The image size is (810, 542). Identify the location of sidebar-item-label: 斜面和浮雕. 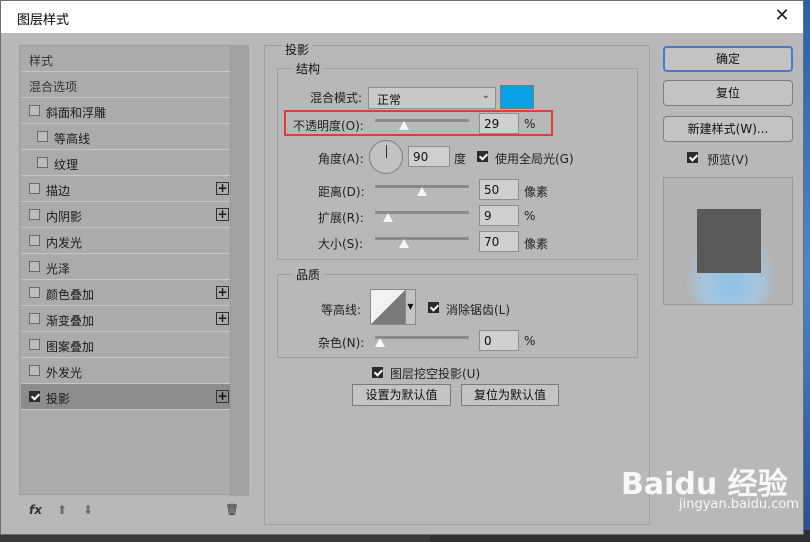
(76, 113).